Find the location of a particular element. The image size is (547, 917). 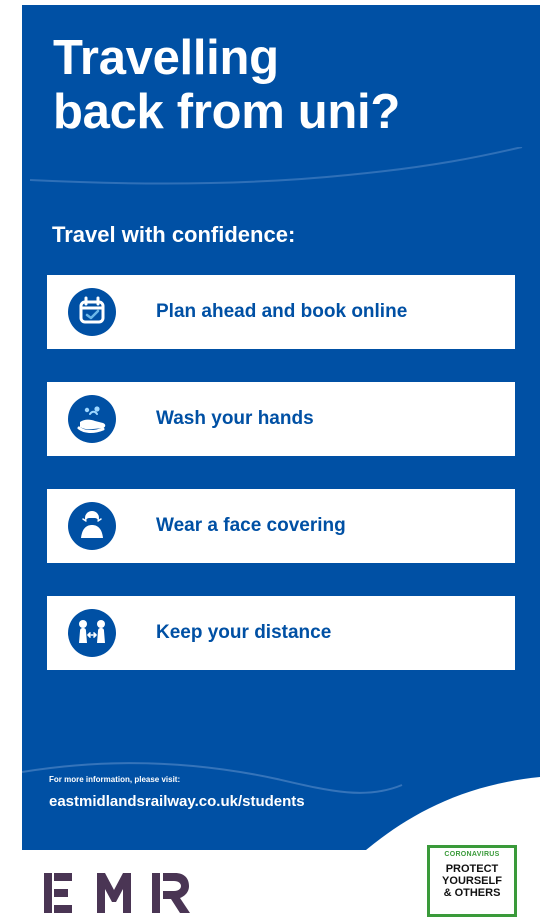

tip-card-wash-hands: Wash your hands is located at coordinates (281, 419).